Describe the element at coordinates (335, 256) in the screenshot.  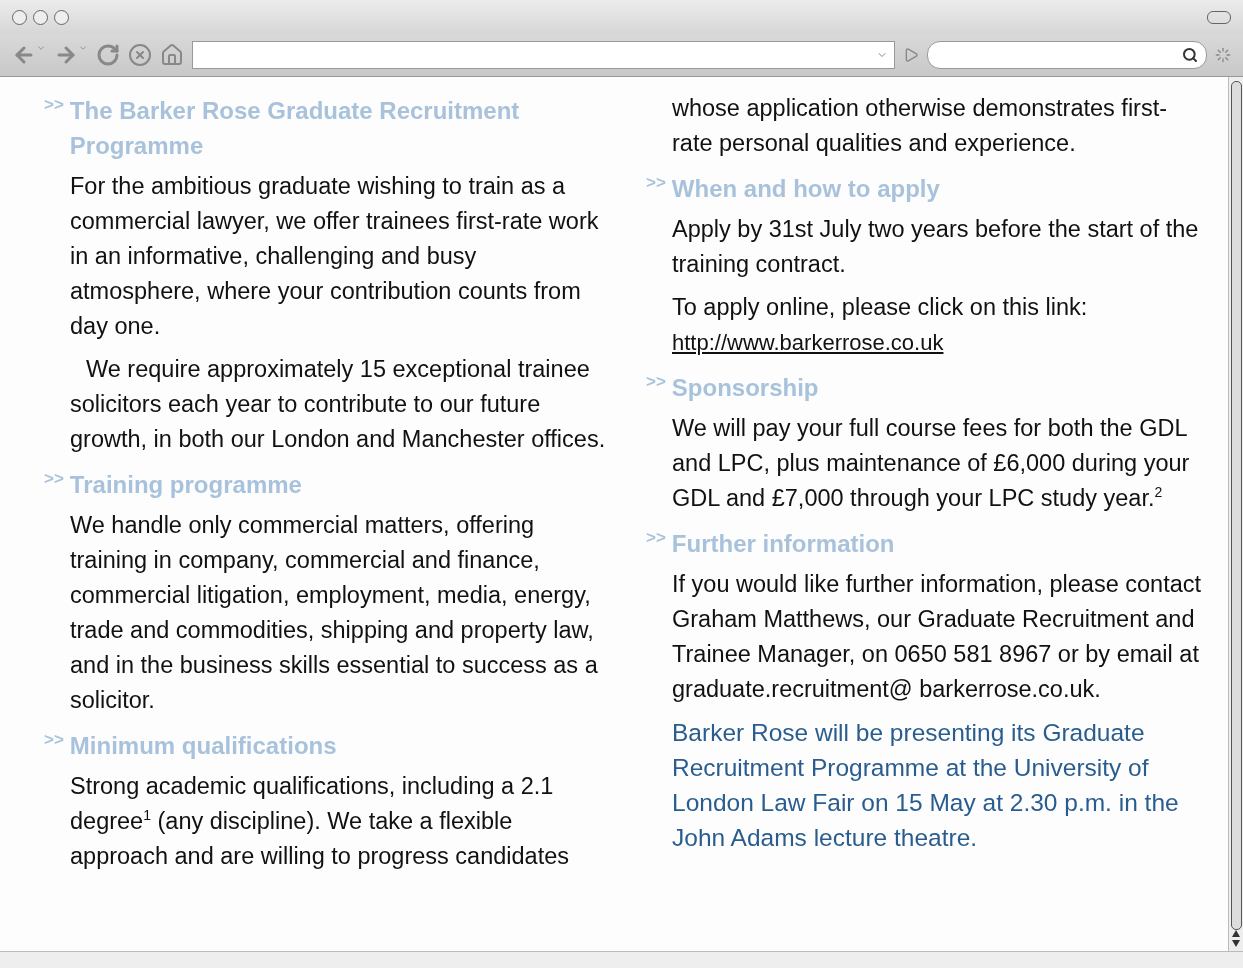
I see `paragraph: For the ambitious graduate wishing to train as a commercial lawyer, we offer trainees first-rate work in an informative, challenging and busy atmosphere, where your contribution counts from day one.` at that location.